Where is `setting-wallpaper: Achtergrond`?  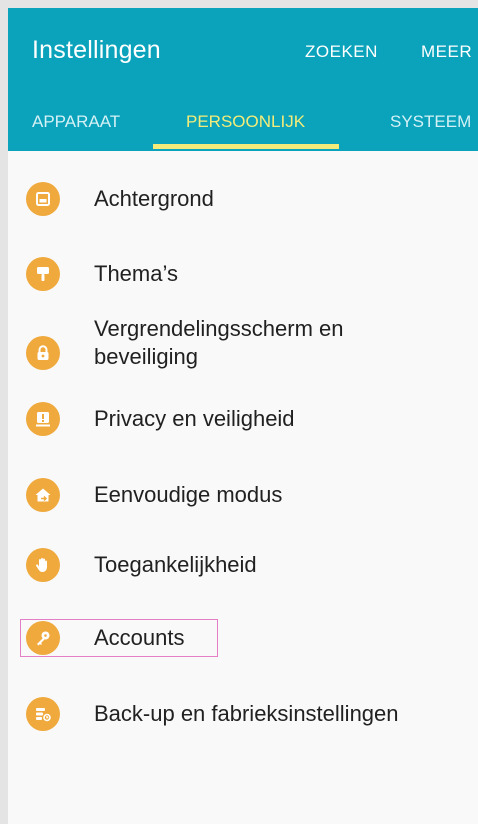 setting-wallpaper: Achtergrond is located at coordinates (243, 199).